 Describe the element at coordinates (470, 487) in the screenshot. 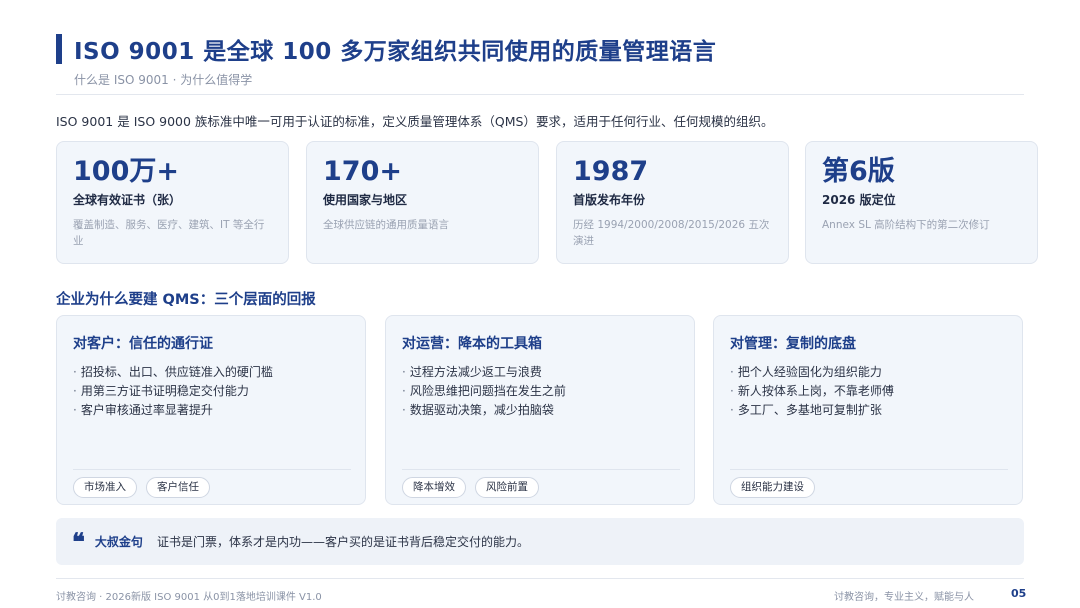

I see `tag-list: 降本增效 风险前置` at that location.